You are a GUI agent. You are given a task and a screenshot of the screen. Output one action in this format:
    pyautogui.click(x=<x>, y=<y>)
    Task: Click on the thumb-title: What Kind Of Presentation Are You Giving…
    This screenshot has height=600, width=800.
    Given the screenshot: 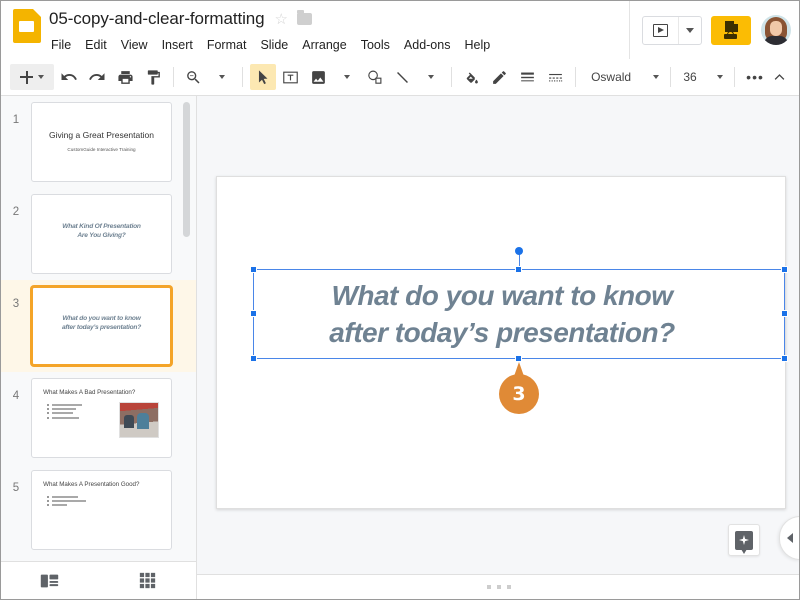 What is the action you would take?
    pyautogui.click(x=101, y=231)
    